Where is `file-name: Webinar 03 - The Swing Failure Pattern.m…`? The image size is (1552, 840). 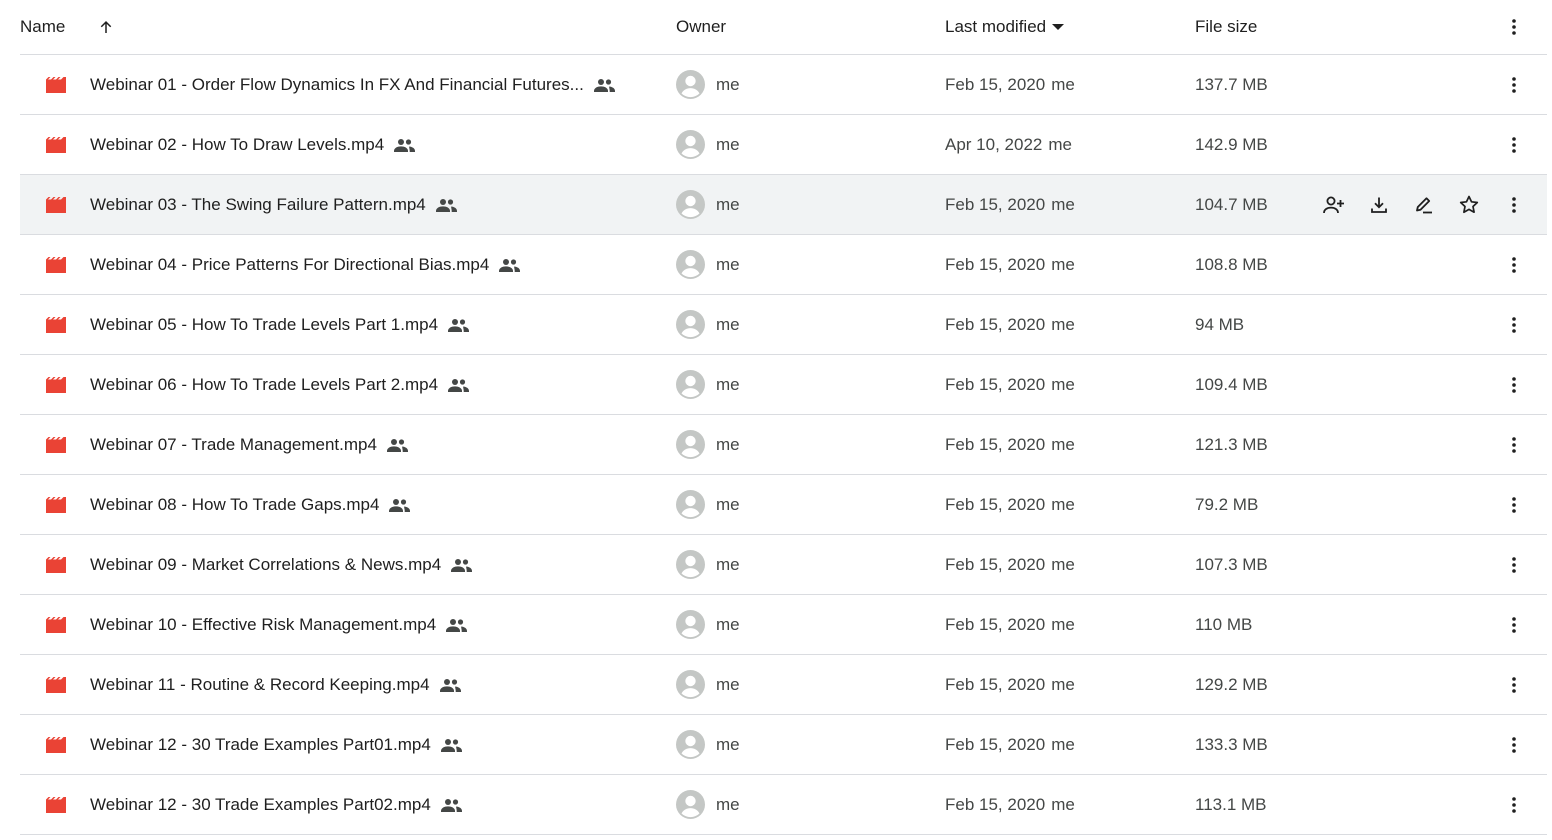
file-name: Webinar 03 - The Swing Failure Pattern.m… is located at coordinates (258, 205).